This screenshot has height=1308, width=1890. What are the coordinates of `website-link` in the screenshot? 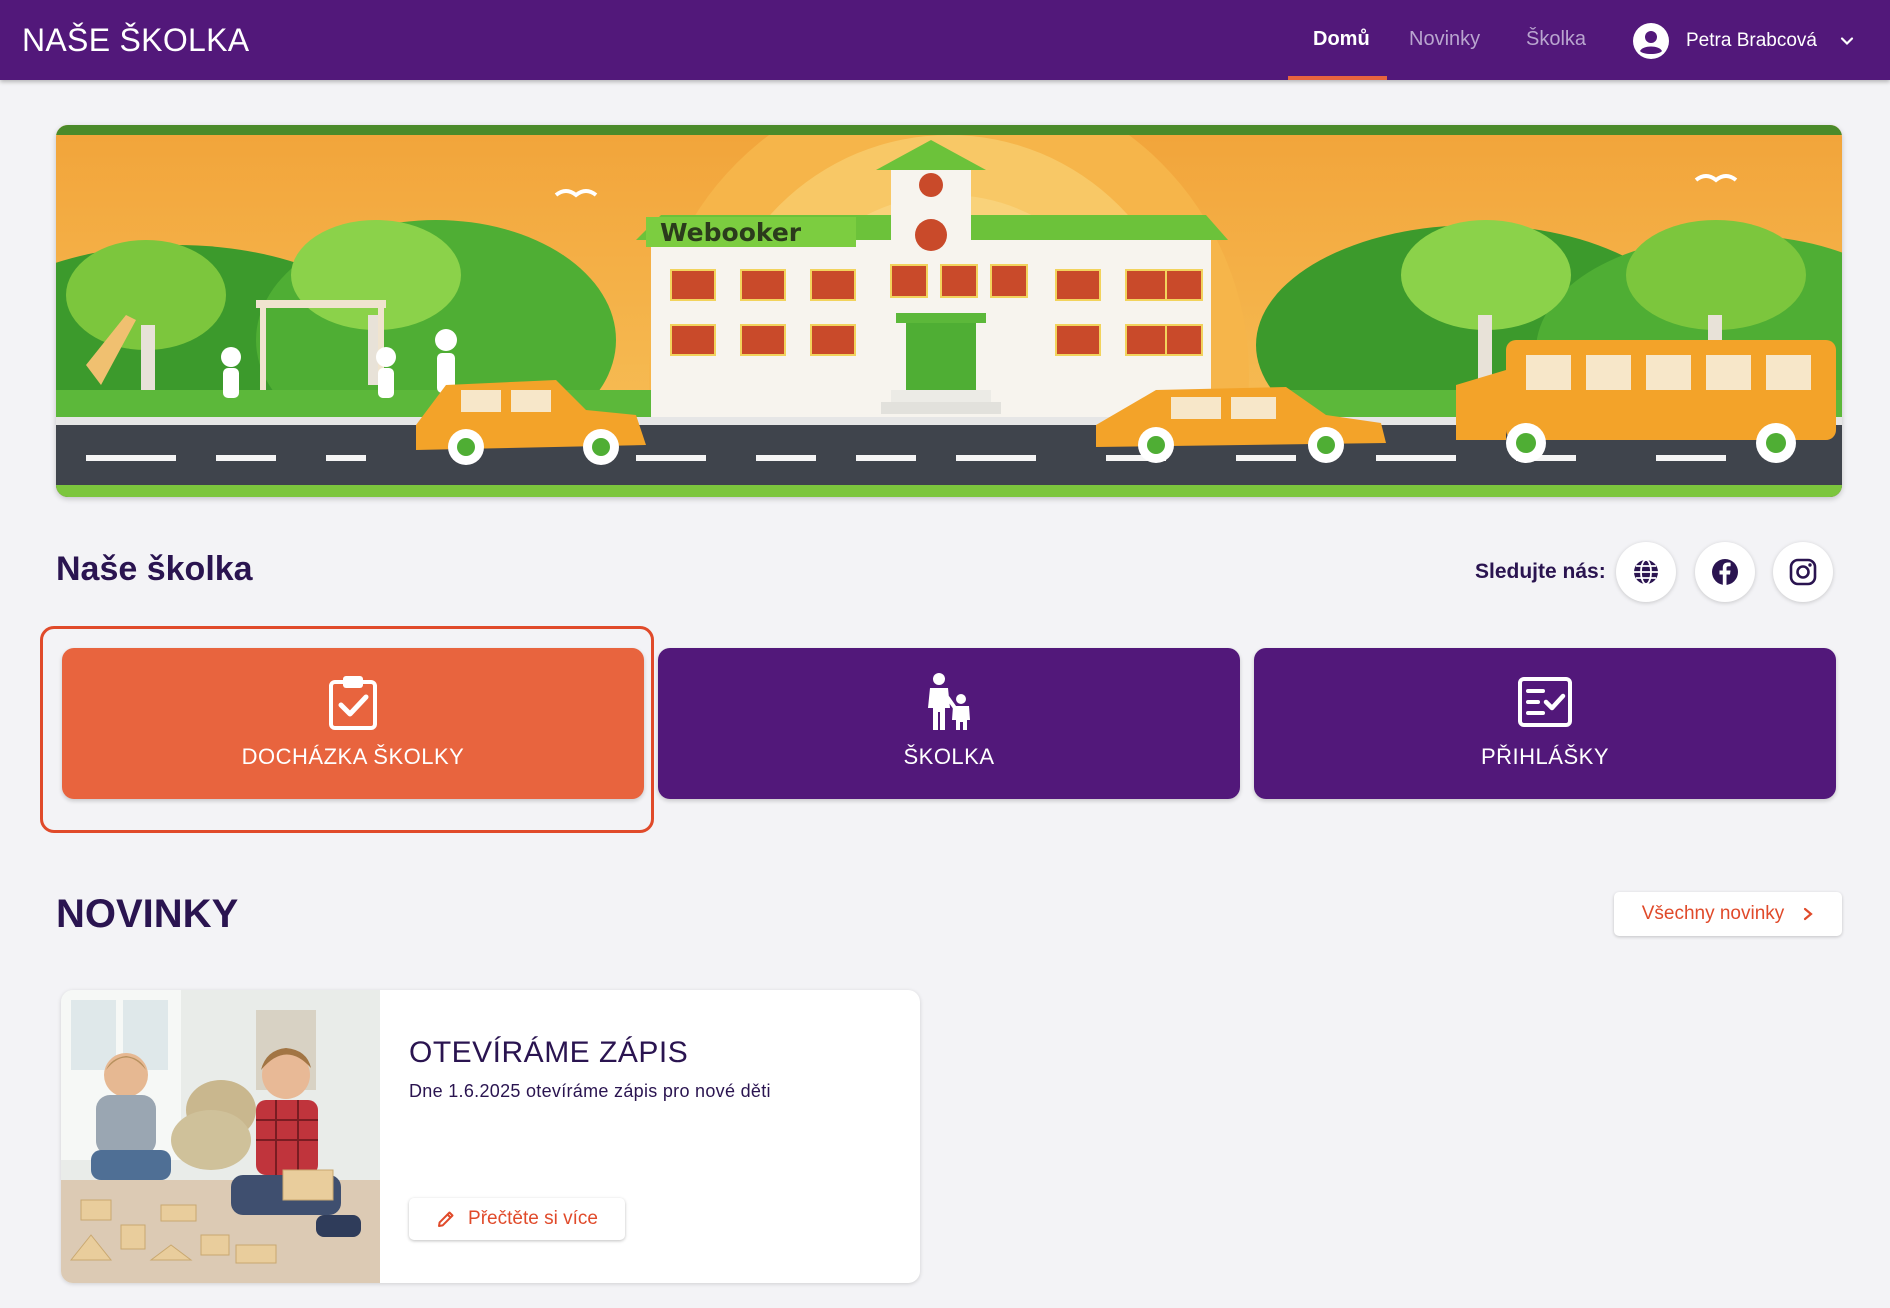 It's located at (1646, 572).